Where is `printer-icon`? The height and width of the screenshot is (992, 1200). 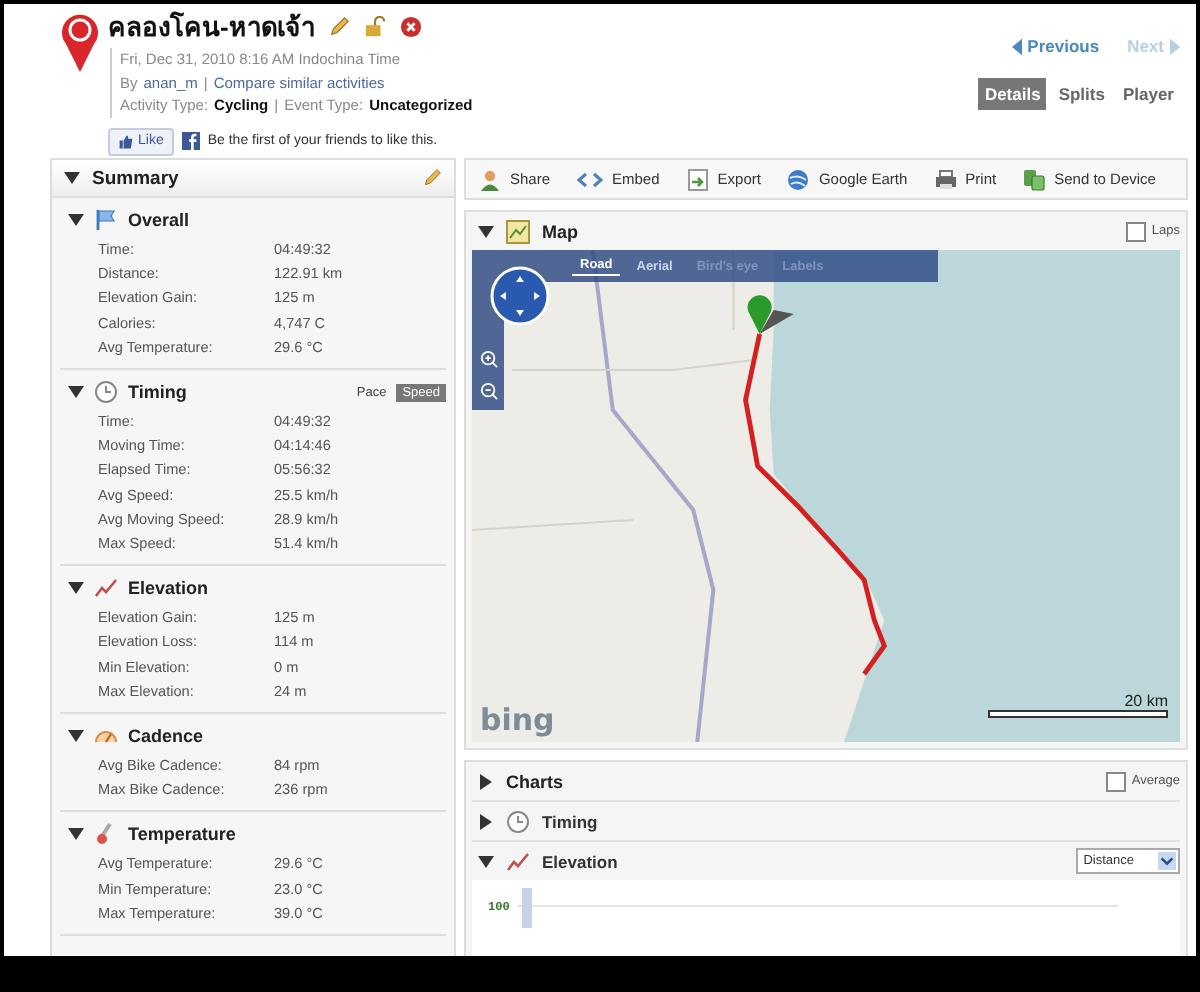
printer-icon is located at coordinates (945, 179).